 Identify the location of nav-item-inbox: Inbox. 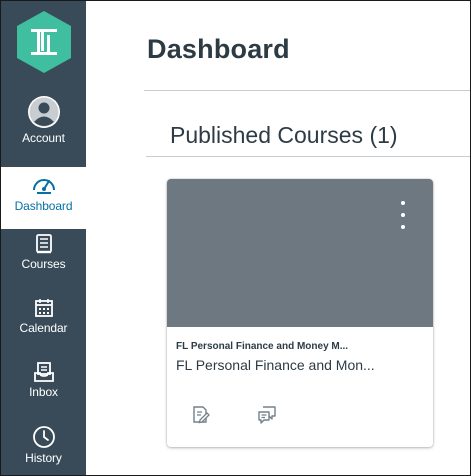
(43, 386).